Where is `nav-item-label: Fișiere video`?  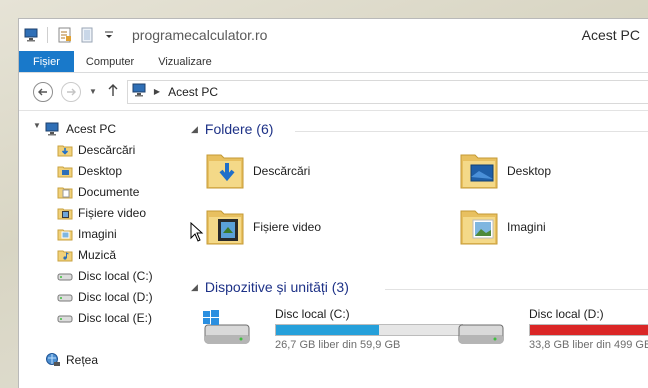 nav-item-label: Fișiere video is located at coordinates (112, 213).